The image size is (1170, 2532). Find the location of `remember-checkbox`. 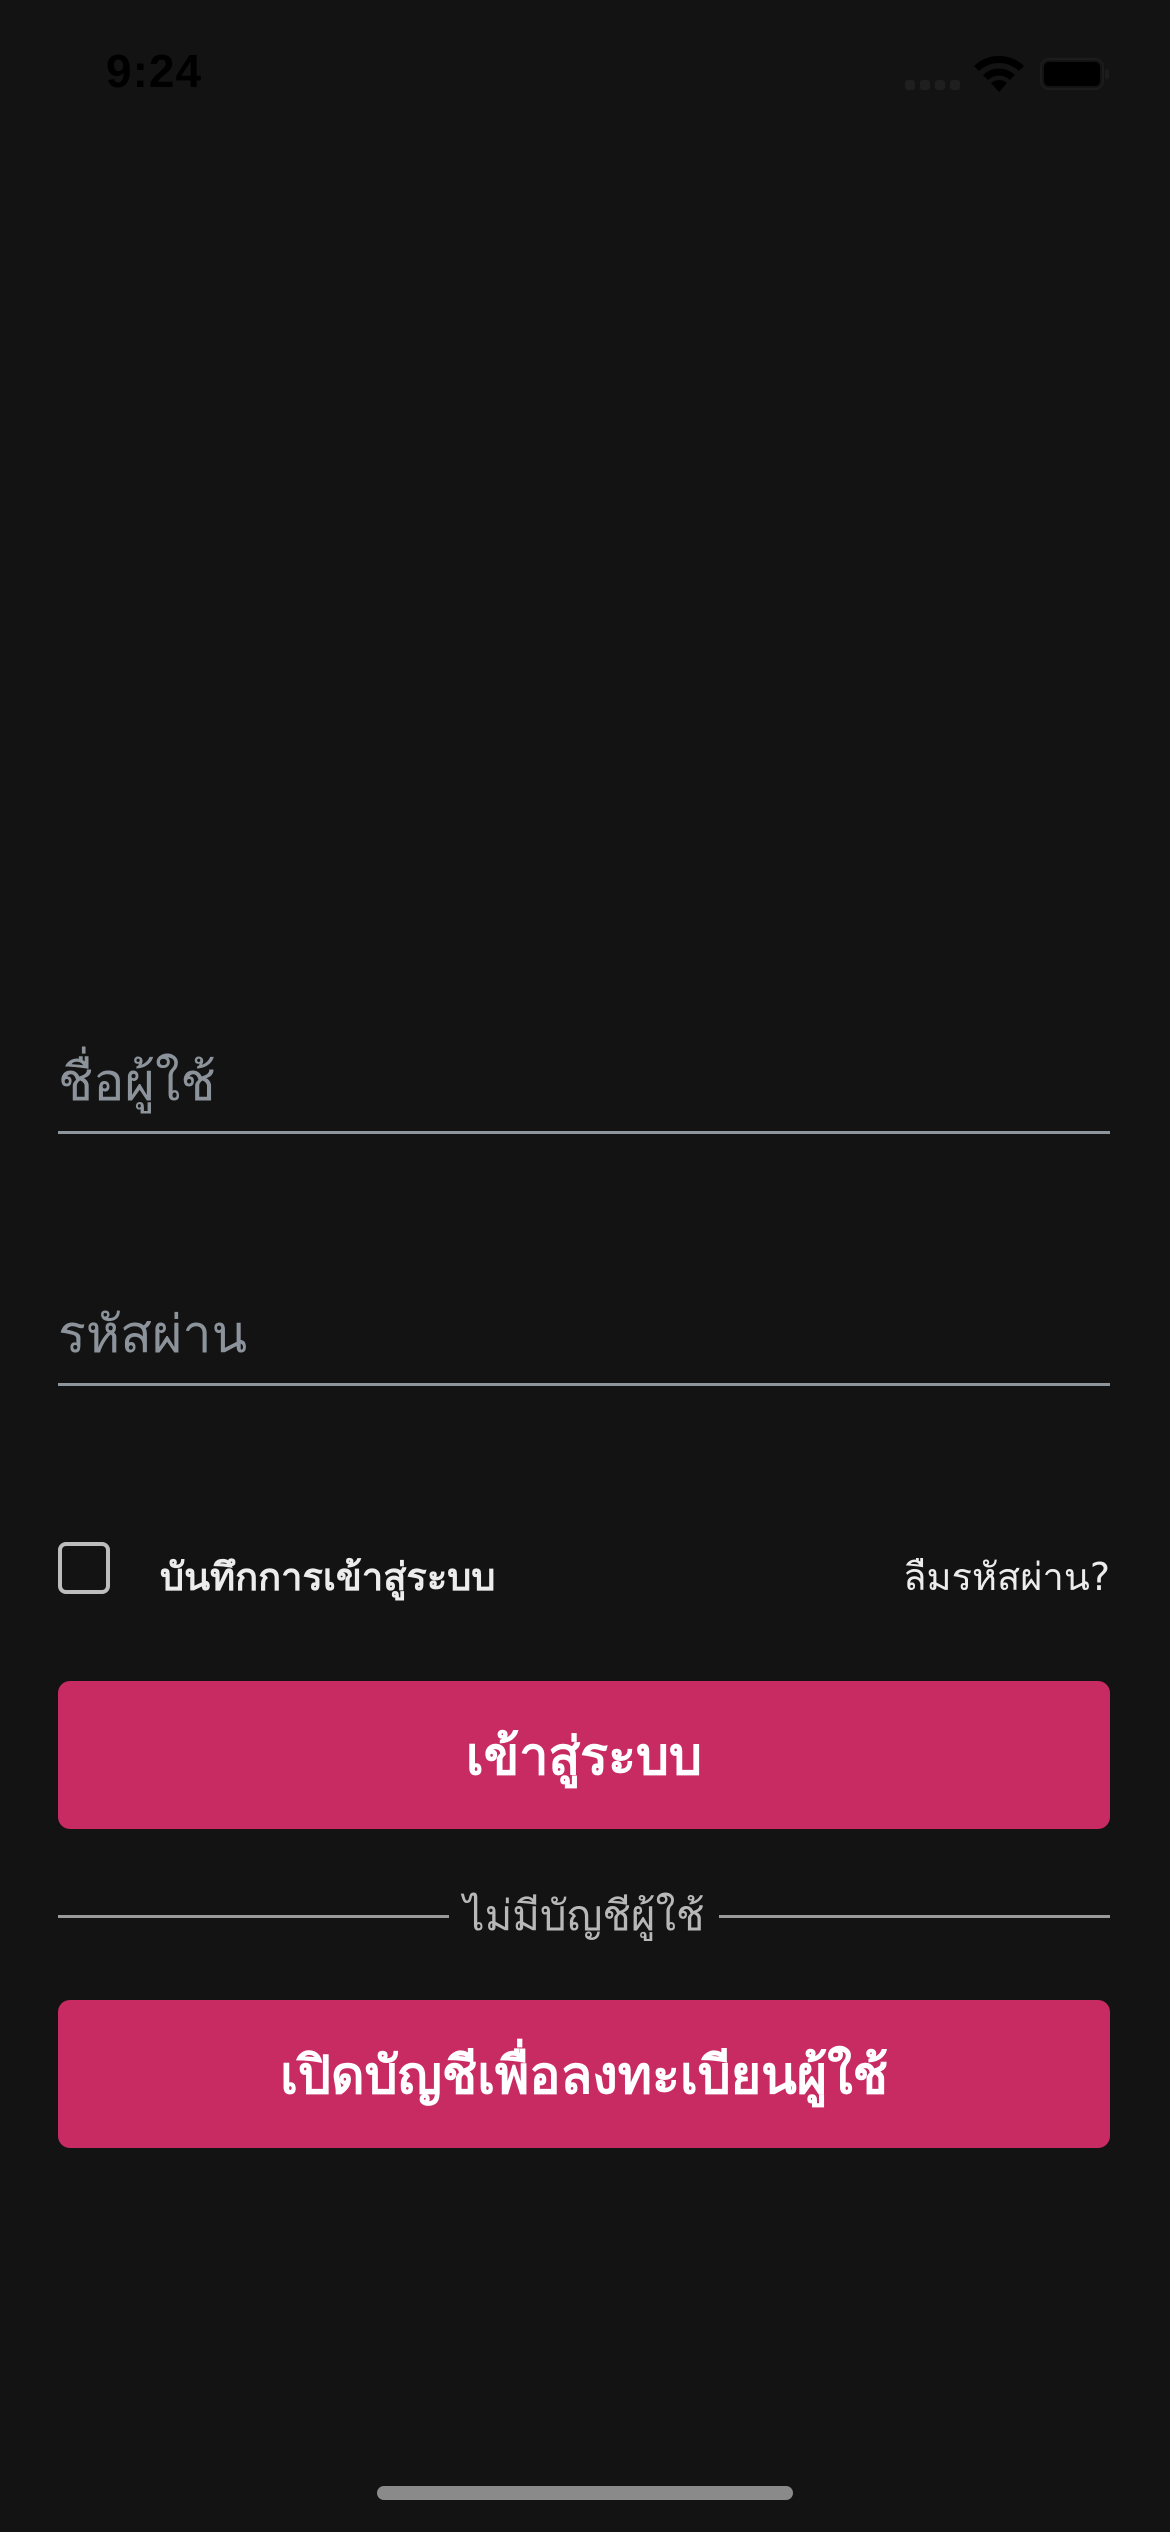

remember-checkbox is located at coordinates (84, 1568).